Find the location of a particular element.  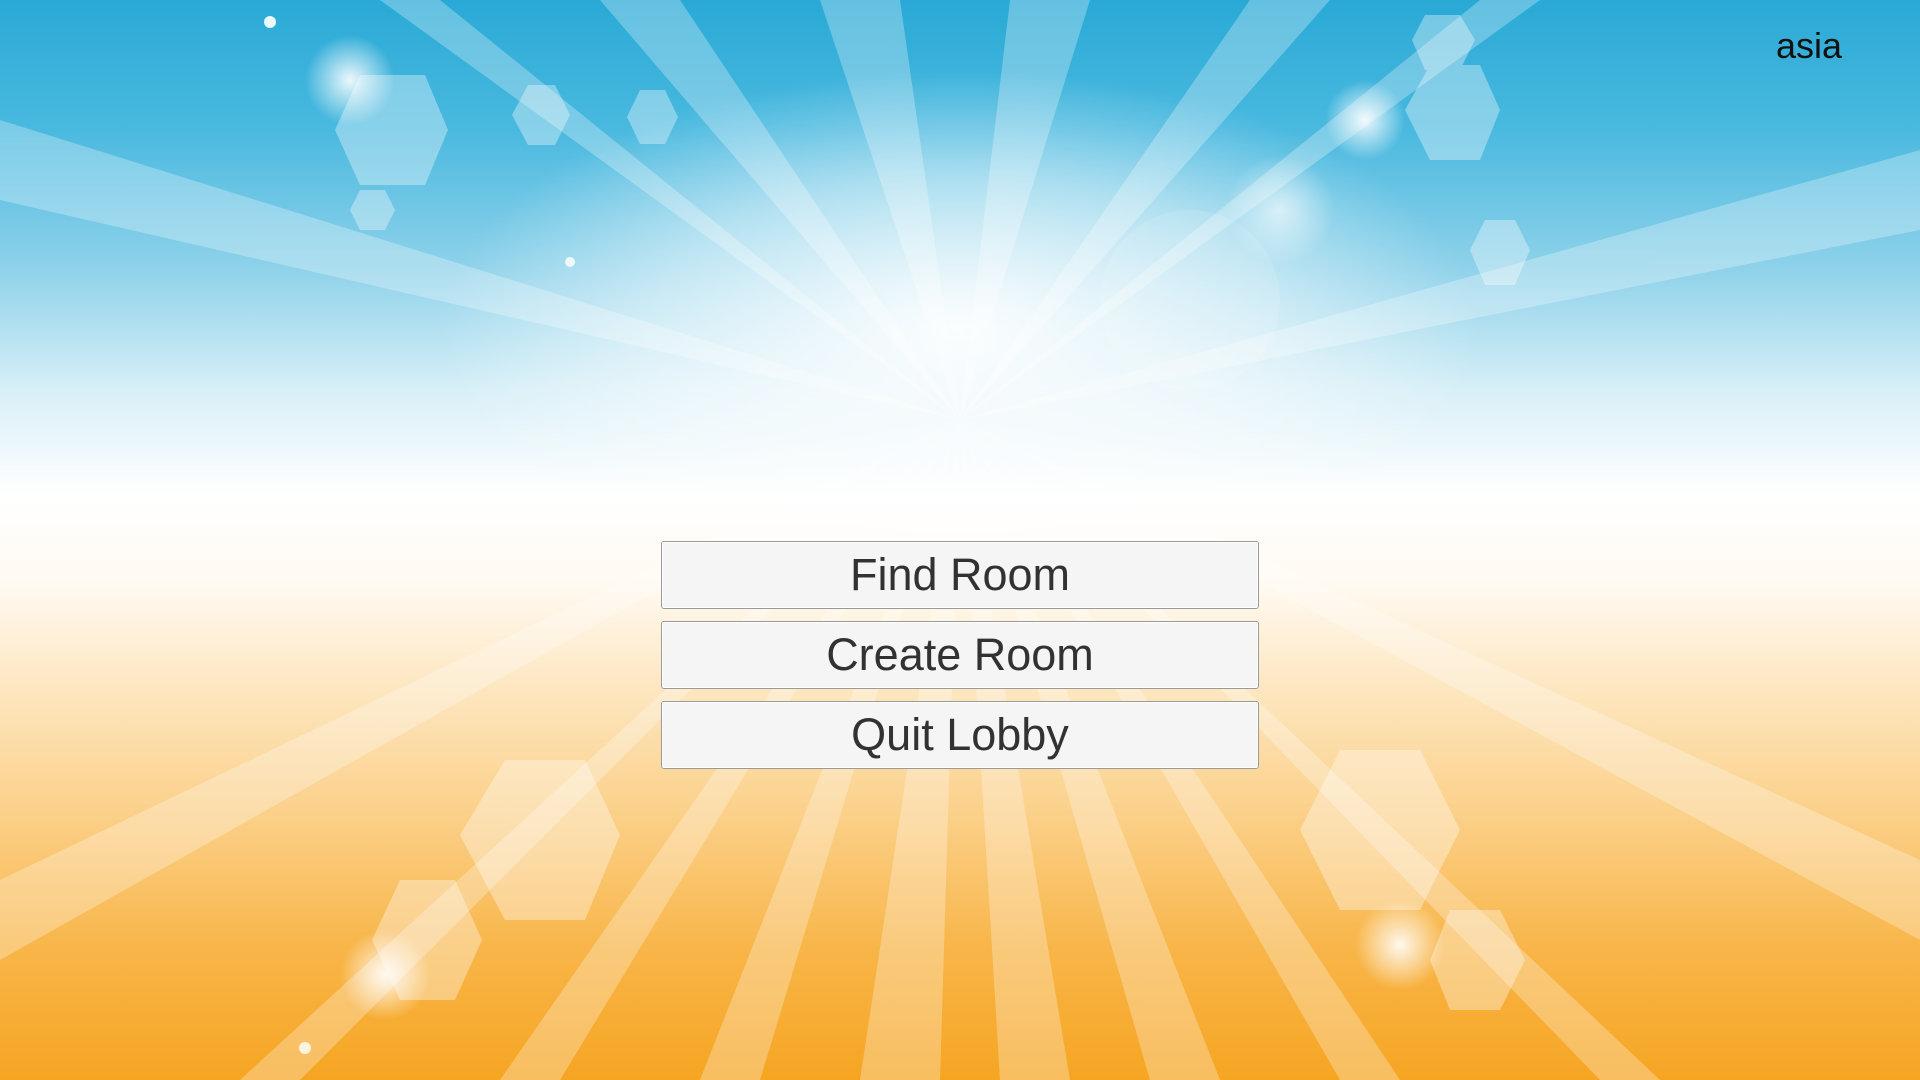

quit-lobby-button: Quit Lobby is located at coordinates (960, 735).